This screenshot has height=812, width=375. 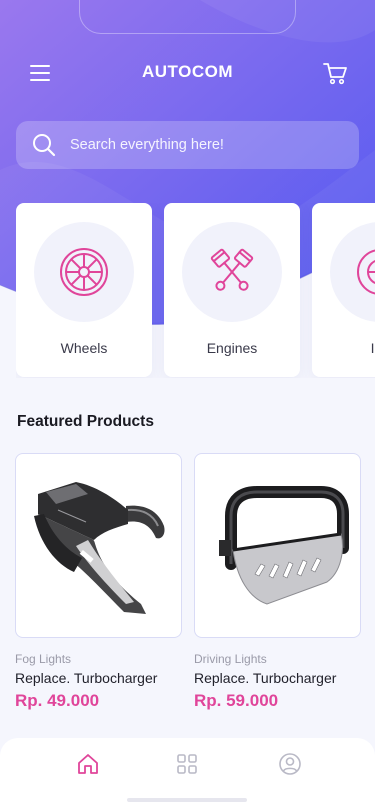 I want to click on tire-icon, so click(x=366, y=272).